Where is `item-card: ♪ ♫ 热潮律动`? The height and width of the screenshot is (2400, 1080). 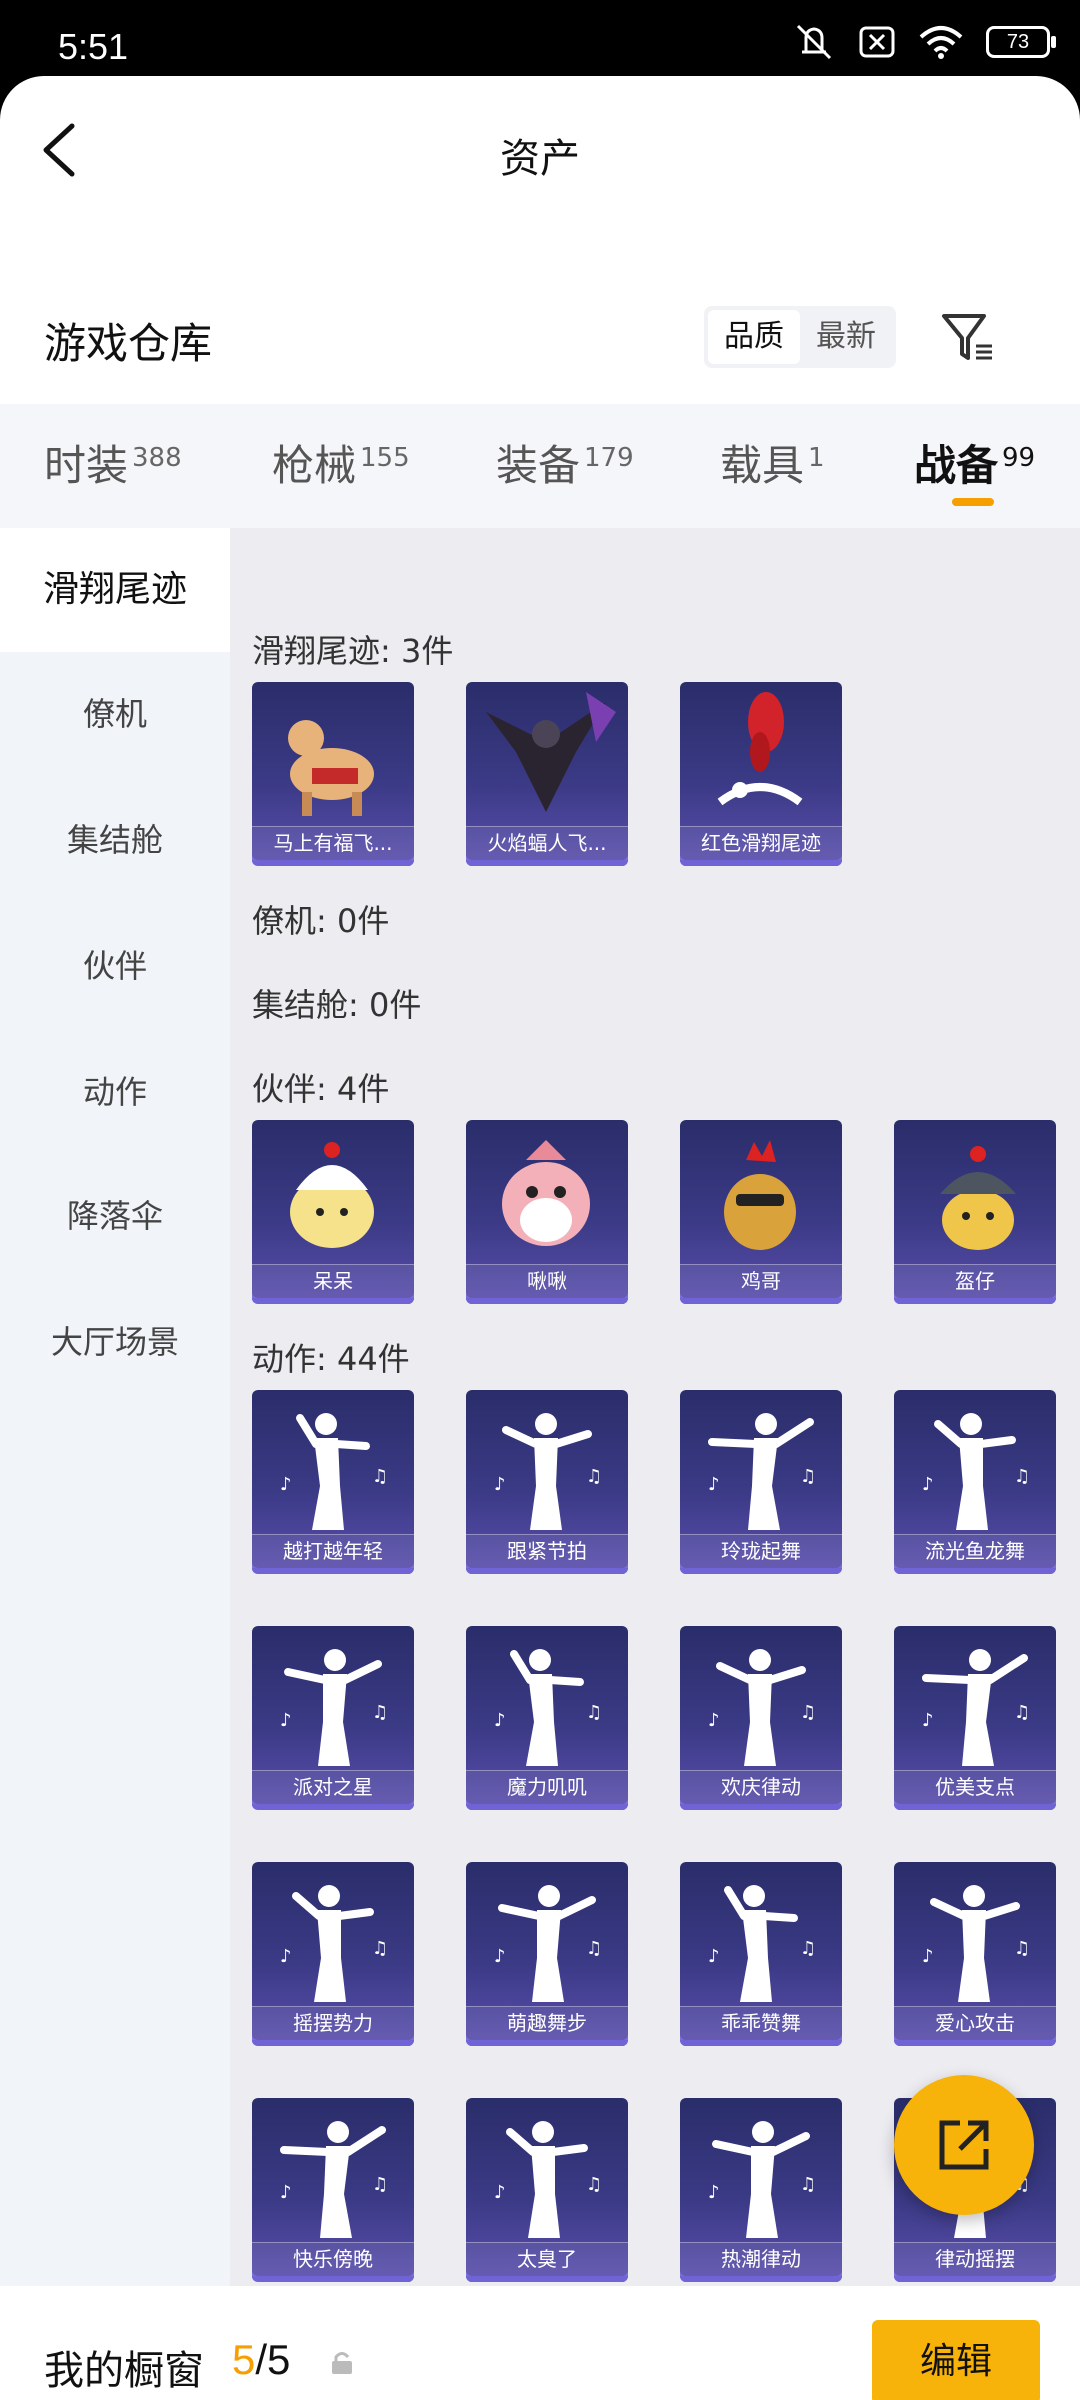
item-card: ♪ ♫ 热潮律动 is located at coordinates (761, 2190).